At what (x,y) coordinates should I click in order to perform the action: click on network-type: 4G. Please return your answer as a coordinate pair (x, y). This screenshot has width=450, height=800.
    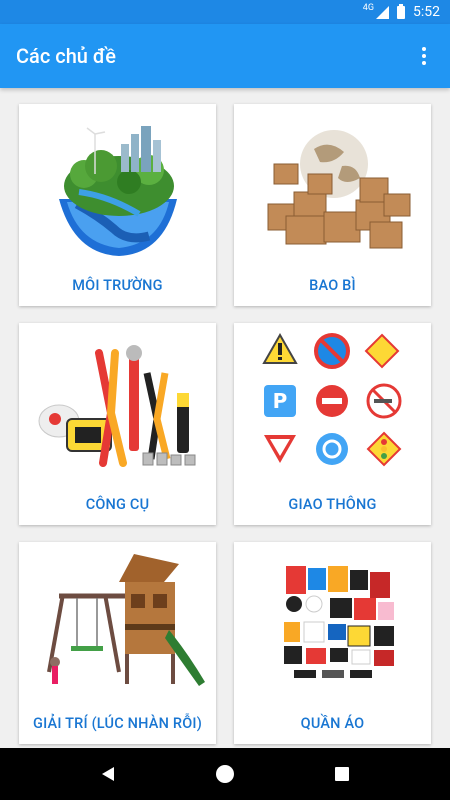
    Looking at the image, I should click on (368, 8).